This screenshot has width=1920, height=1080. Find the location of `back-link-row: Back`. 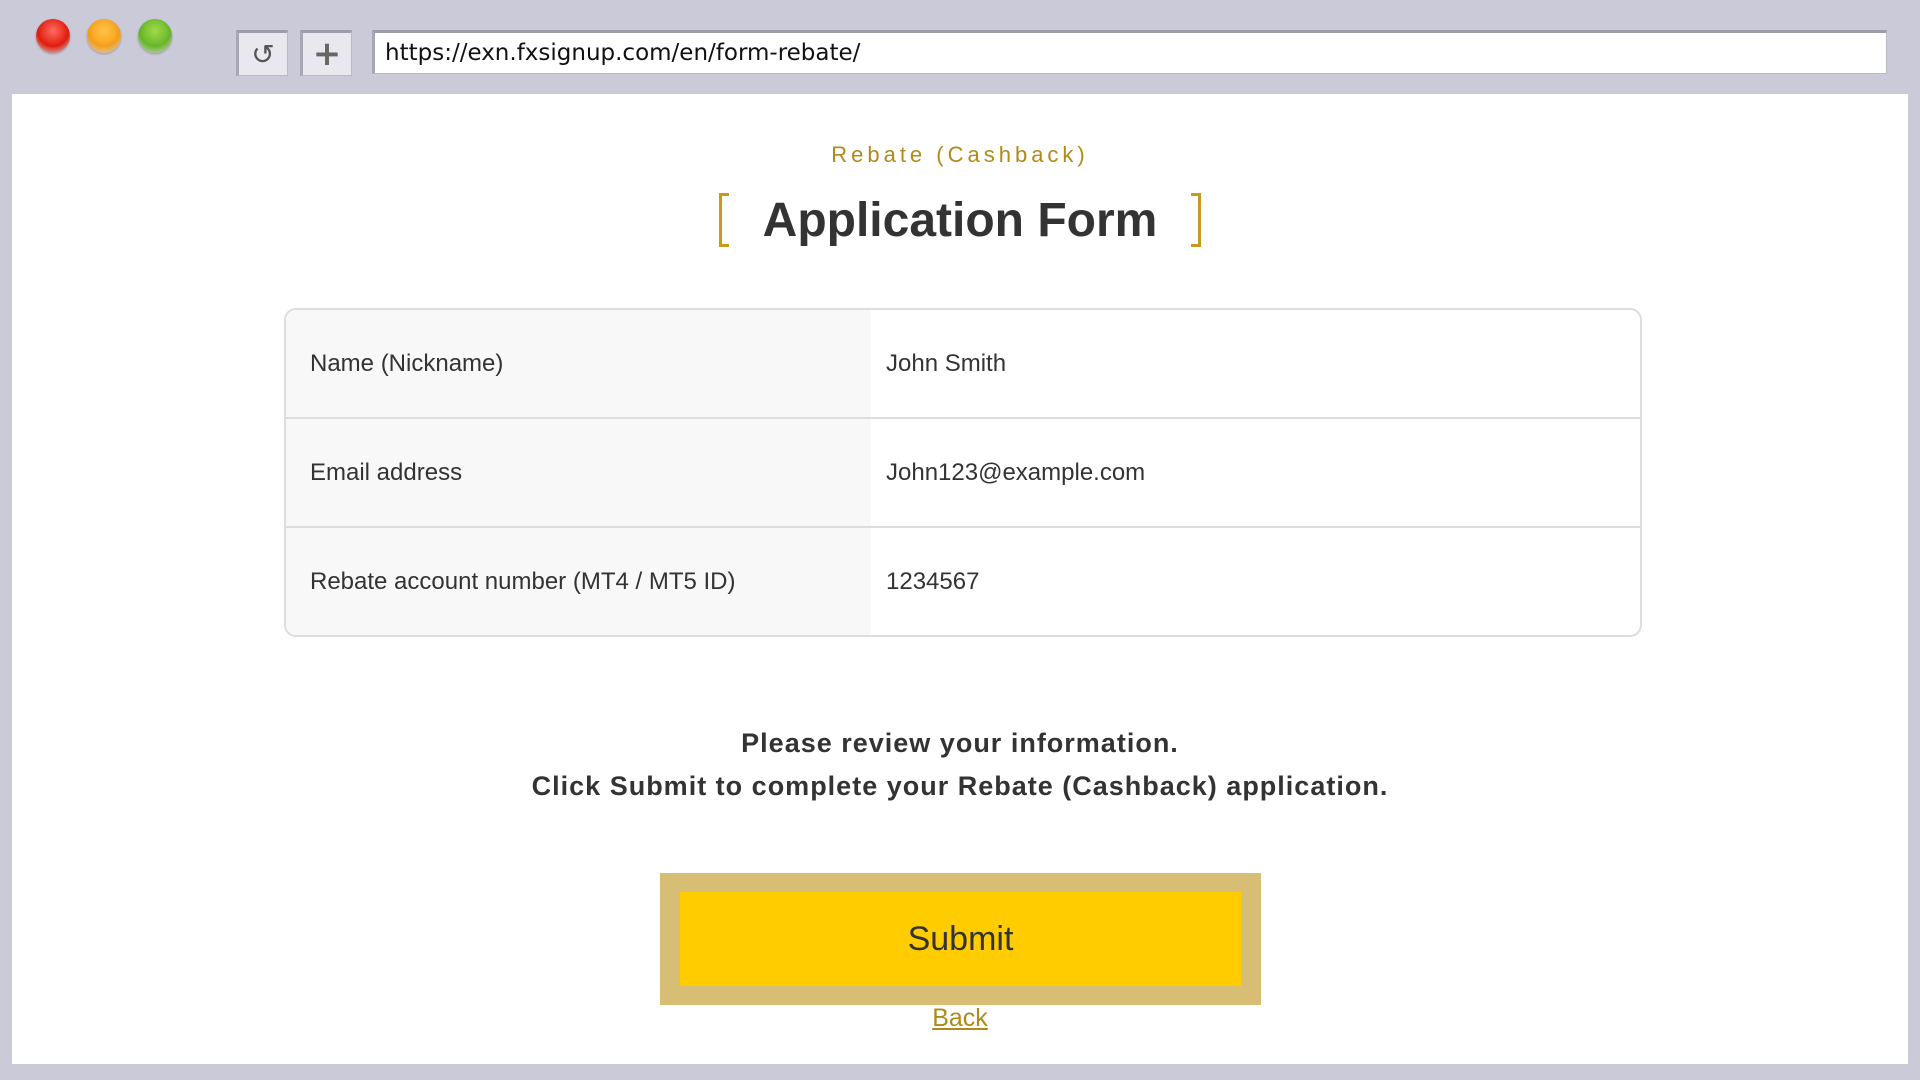

back-link-row: Back is located at coordinates (960, 1018).